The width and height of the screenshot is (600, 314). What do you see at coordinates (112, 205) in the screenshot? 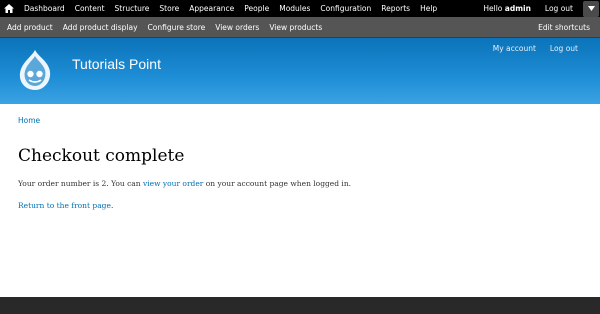
I see `front-link-period: .` at bounding box center [112, 205].